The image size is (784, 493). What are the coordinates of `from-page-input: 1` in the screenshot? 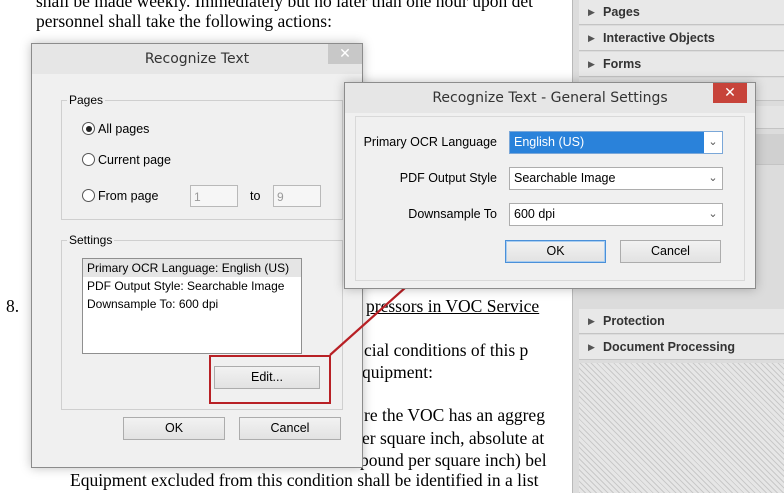 It's located at (214, 196).